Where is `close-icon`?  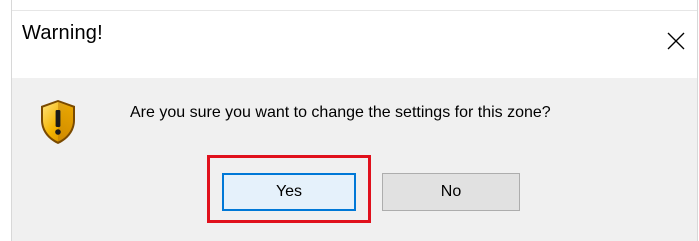
close-icon is located at coordinates (676, 41).